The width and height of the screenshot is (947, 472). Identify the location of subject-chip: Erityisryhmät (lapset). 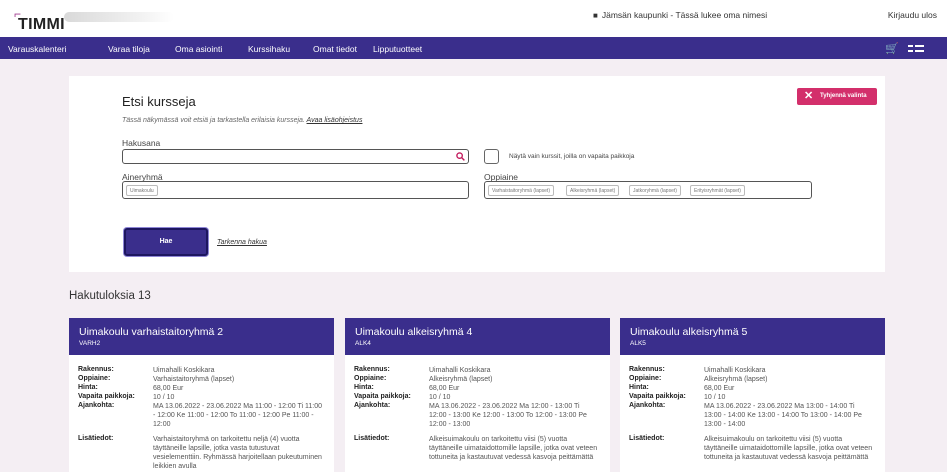
(717, 190).